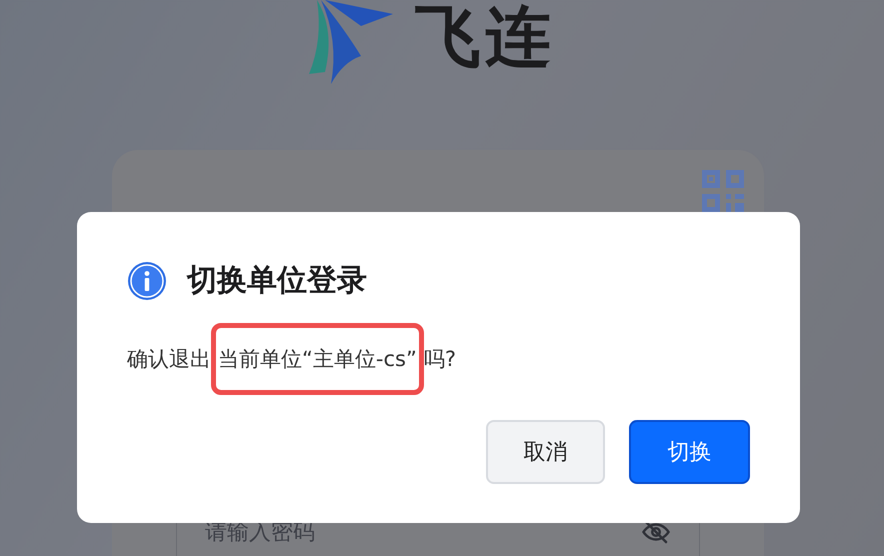 This screenshot has width=884, height=556. What do you see at coordinates (277, 281) in the screenshot?
I see `dialog-title: 切换单位登录` at bounding box center [277, 281].